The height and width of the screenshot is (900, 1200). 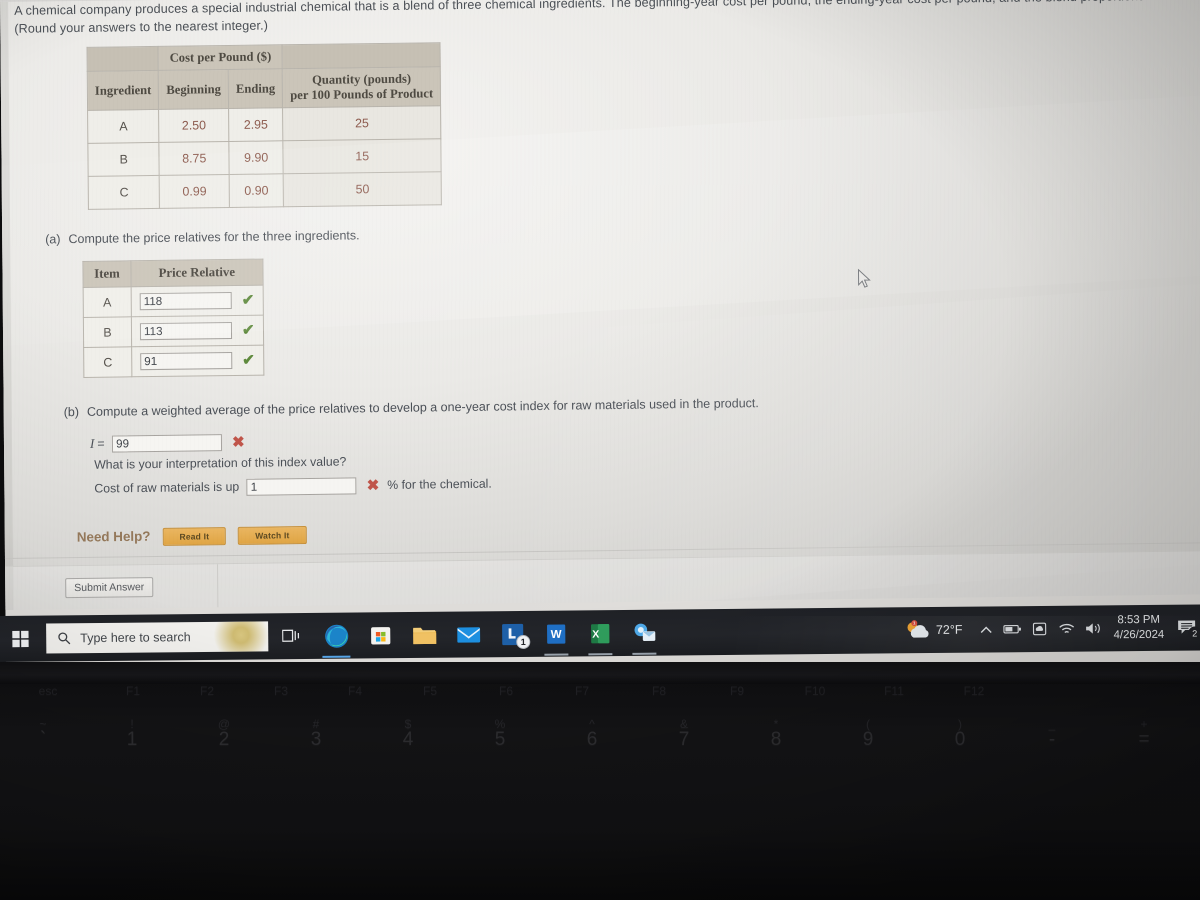 I want to click on cell-quantity: 15, so click(x=362, y=156).